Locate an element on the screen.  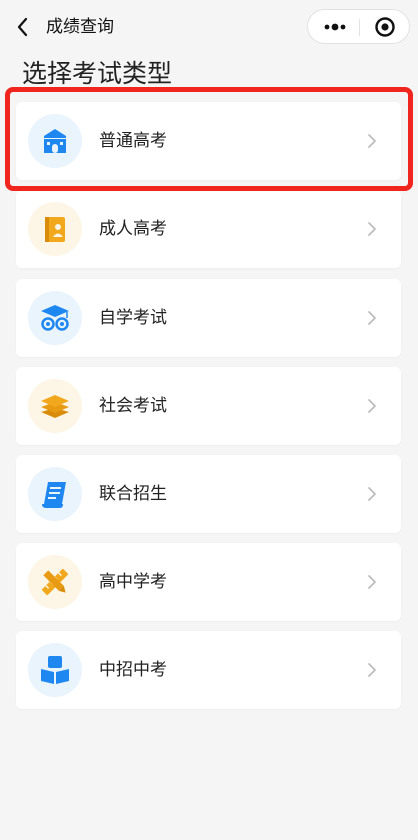
book-person-icon is located at coordinates (55, 229).